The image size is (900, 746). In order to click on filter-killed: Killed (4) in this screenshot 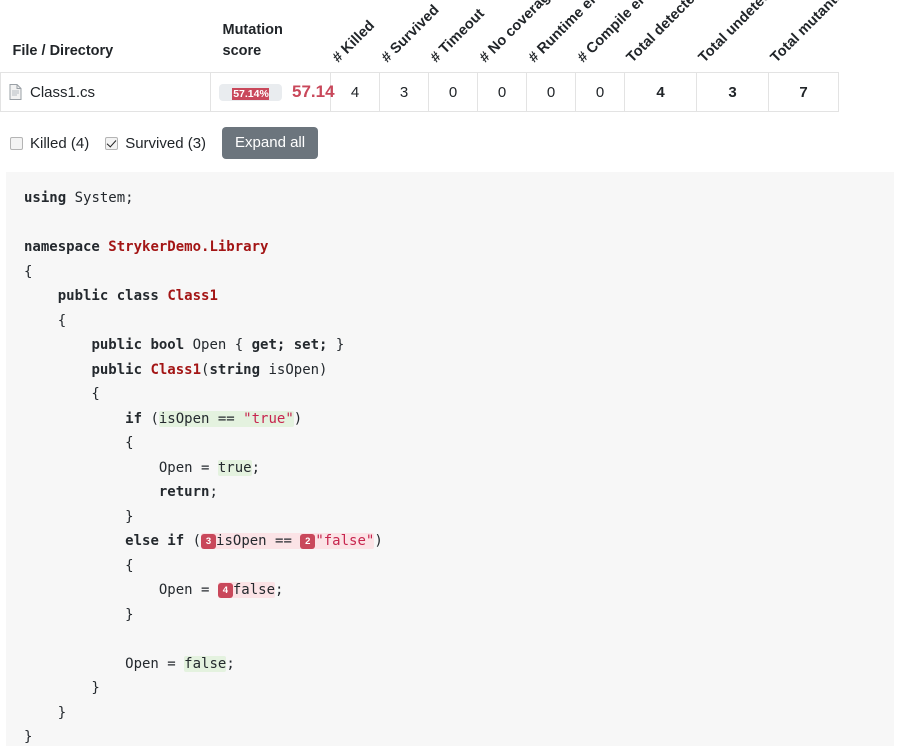, I will do `click(49, 143)`.